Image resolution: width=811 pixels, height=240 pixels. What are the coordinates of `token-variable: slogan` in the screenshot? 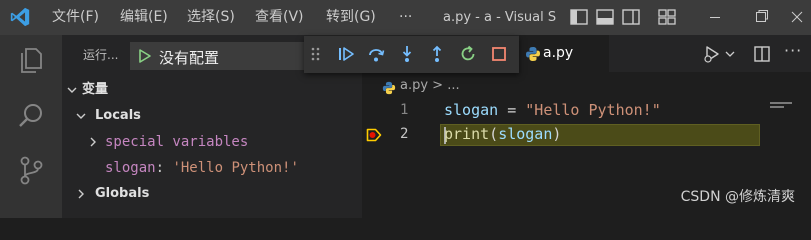 It's located at (471, 110).